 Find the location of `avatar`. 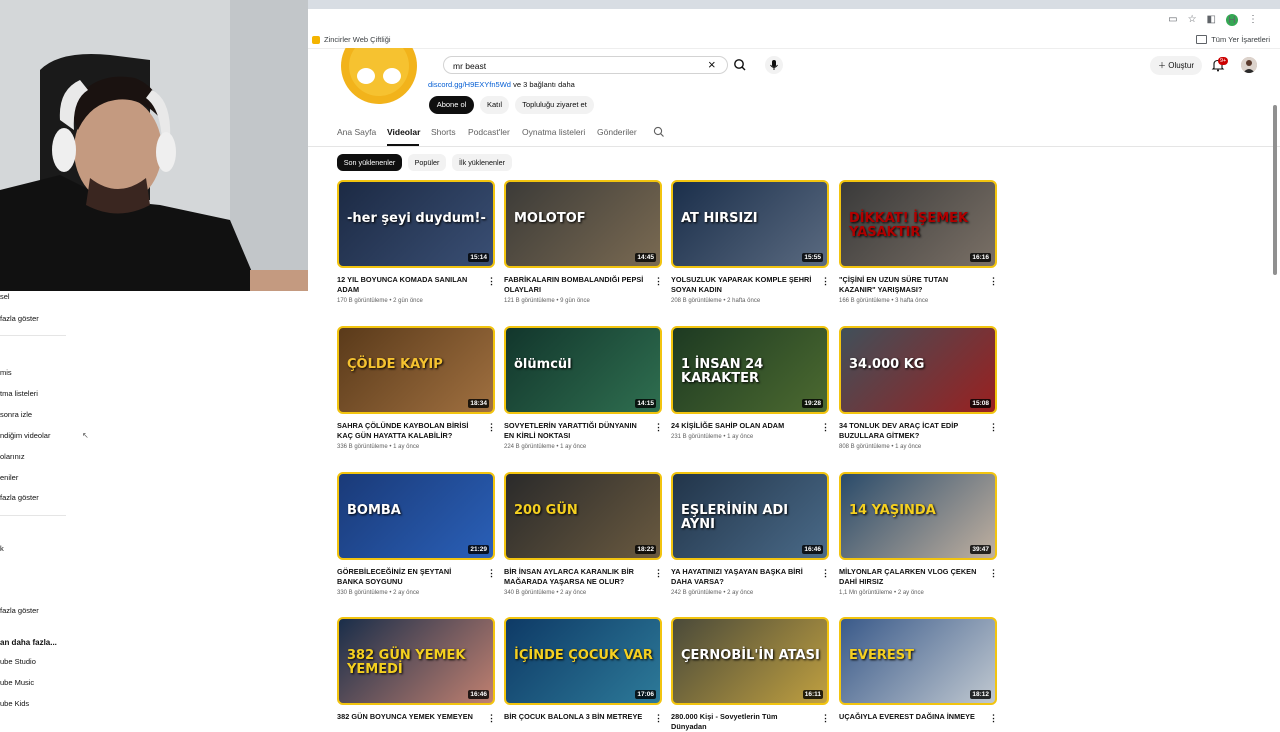

avatar is located at coordinates (1249, 65).